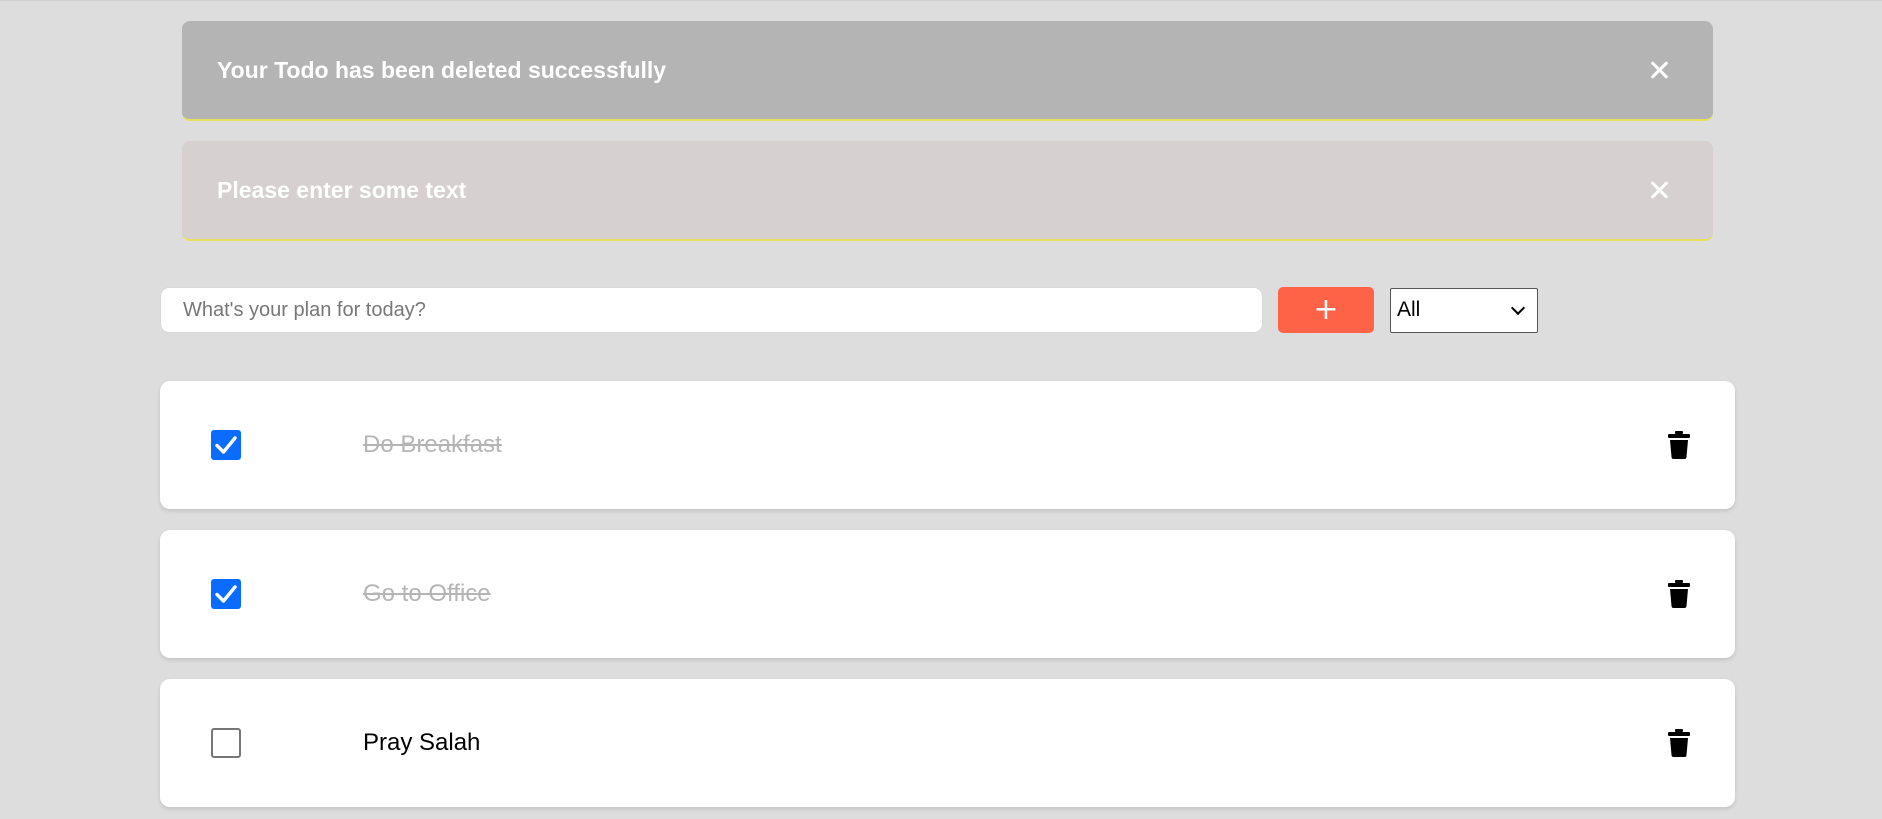 Image resolution: width=1882 pixels, height=819 pixels. What do you see at coordinates (432, 444) in the screenshot?
I see `todo-text: Do Breakfast` at bounding box center [432, 444].